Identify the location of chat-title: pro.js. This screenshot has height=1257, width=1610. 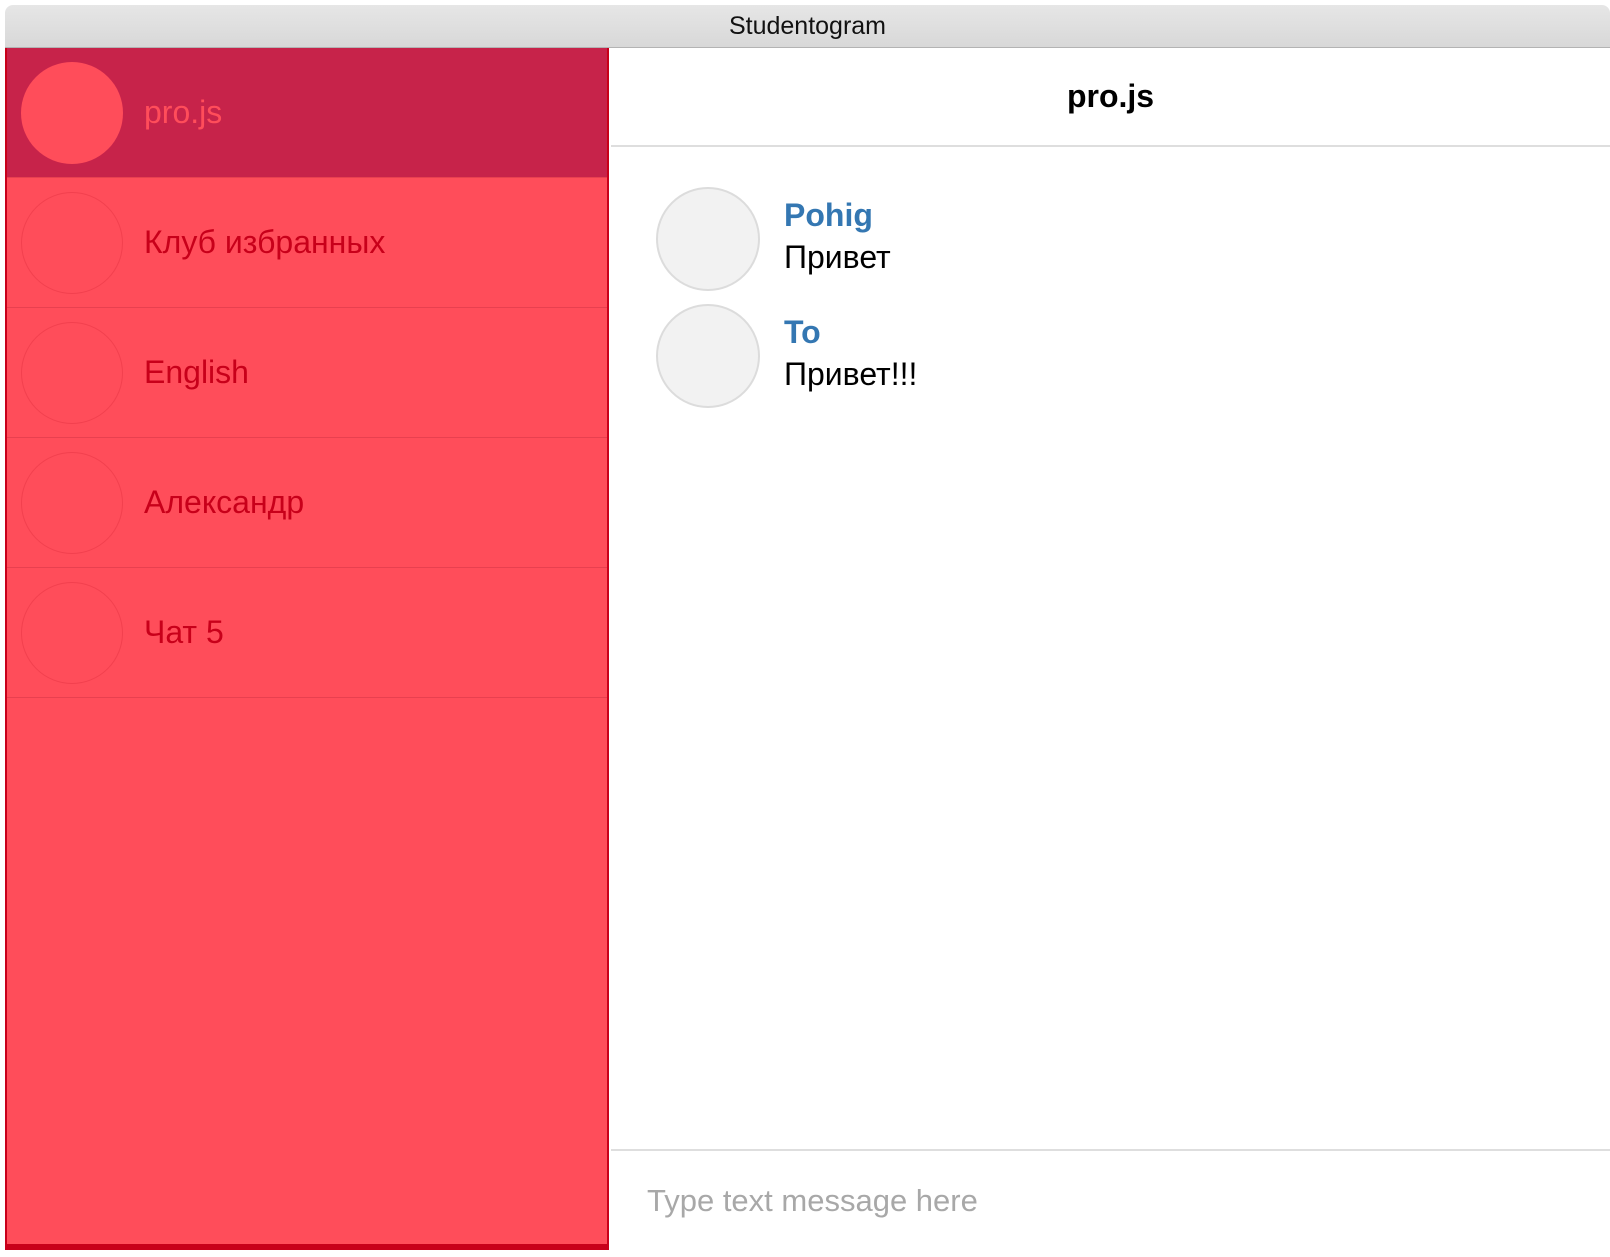
(1110, 96).